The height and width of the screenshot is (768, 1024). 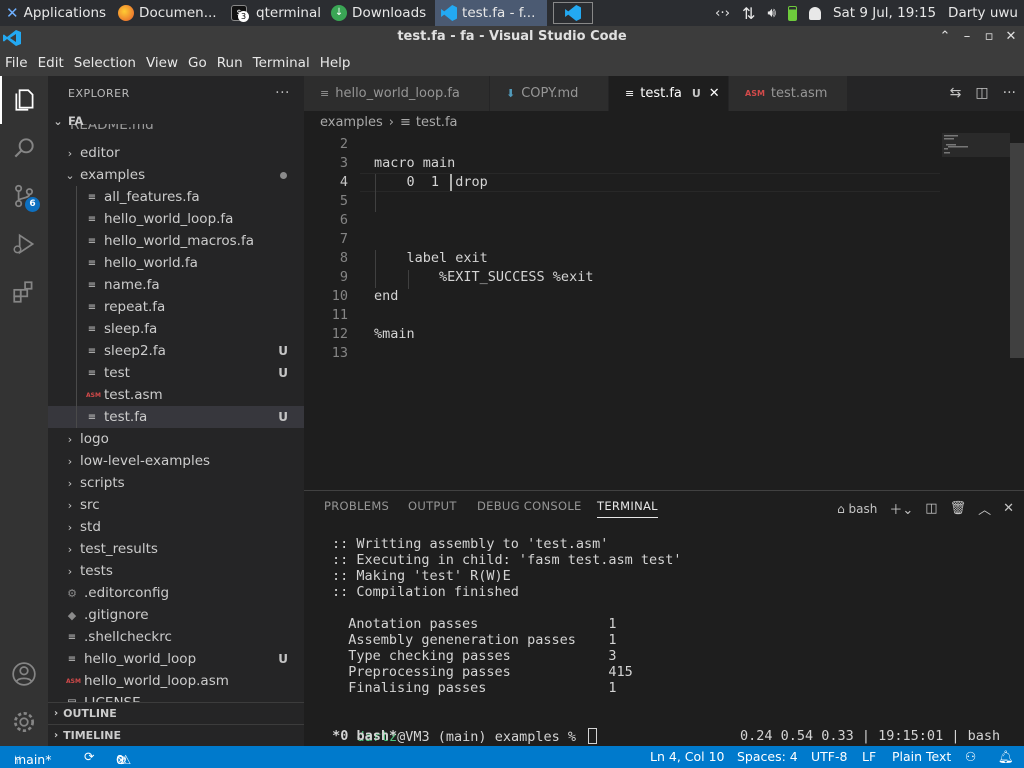 What do you see at coordinates (176, 263) in the screenshot?
I see `tree-file: ≡ hello_world.fa` at bounding box center [176, 263].